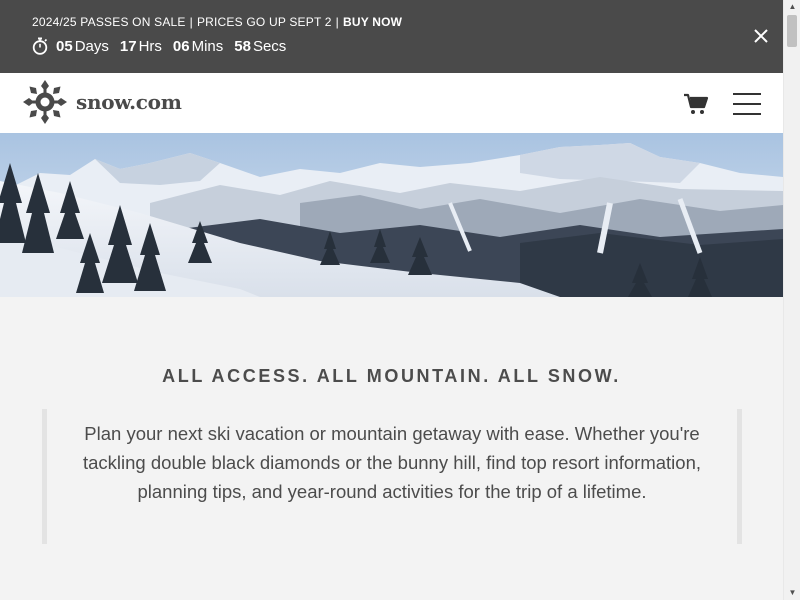 Image resolution: width=800 pixels, height=600 pixels. I want to click on countdown-days: 05 Days, so click(82, 46).